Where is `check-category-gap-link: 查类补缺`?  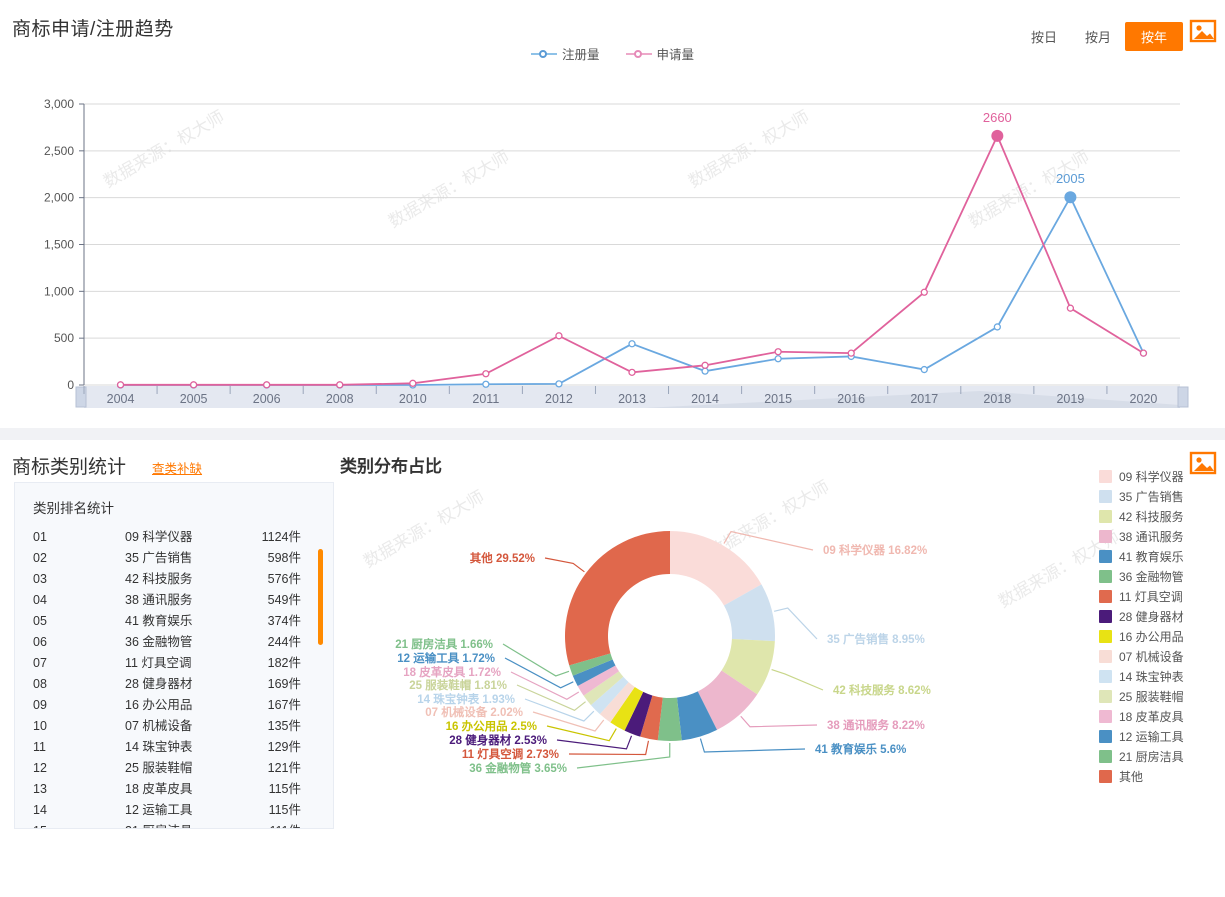
check-category-gap-link: 查类补缺 is located at coordinates (177, 467).